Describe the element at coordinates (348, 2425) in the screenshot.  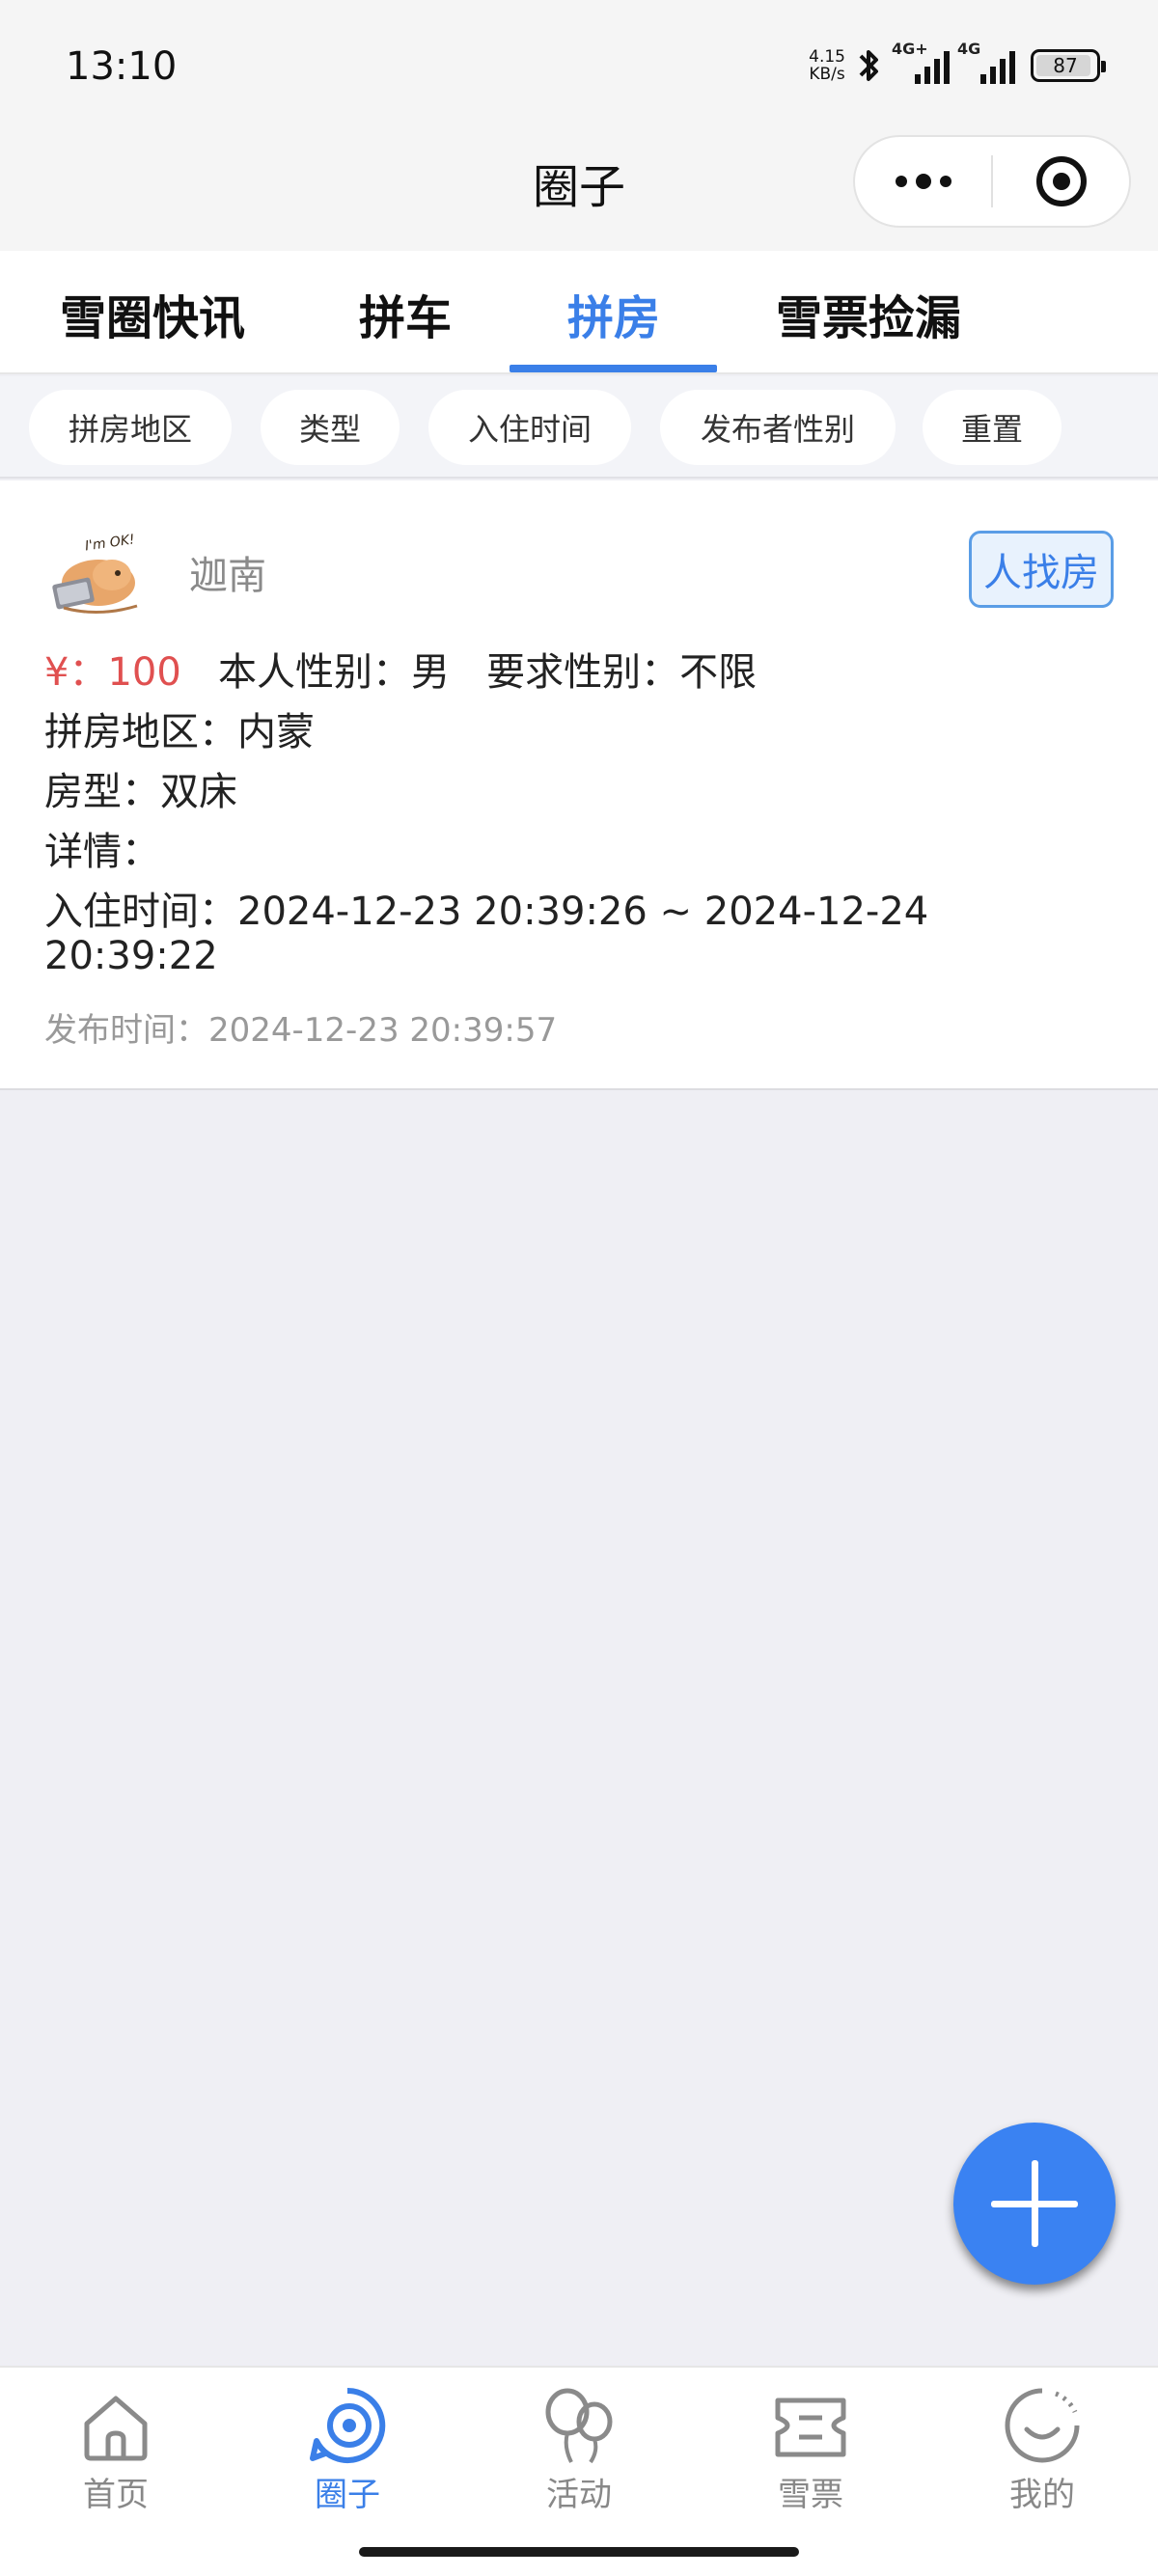
I see `circle-target-icon` at that location.